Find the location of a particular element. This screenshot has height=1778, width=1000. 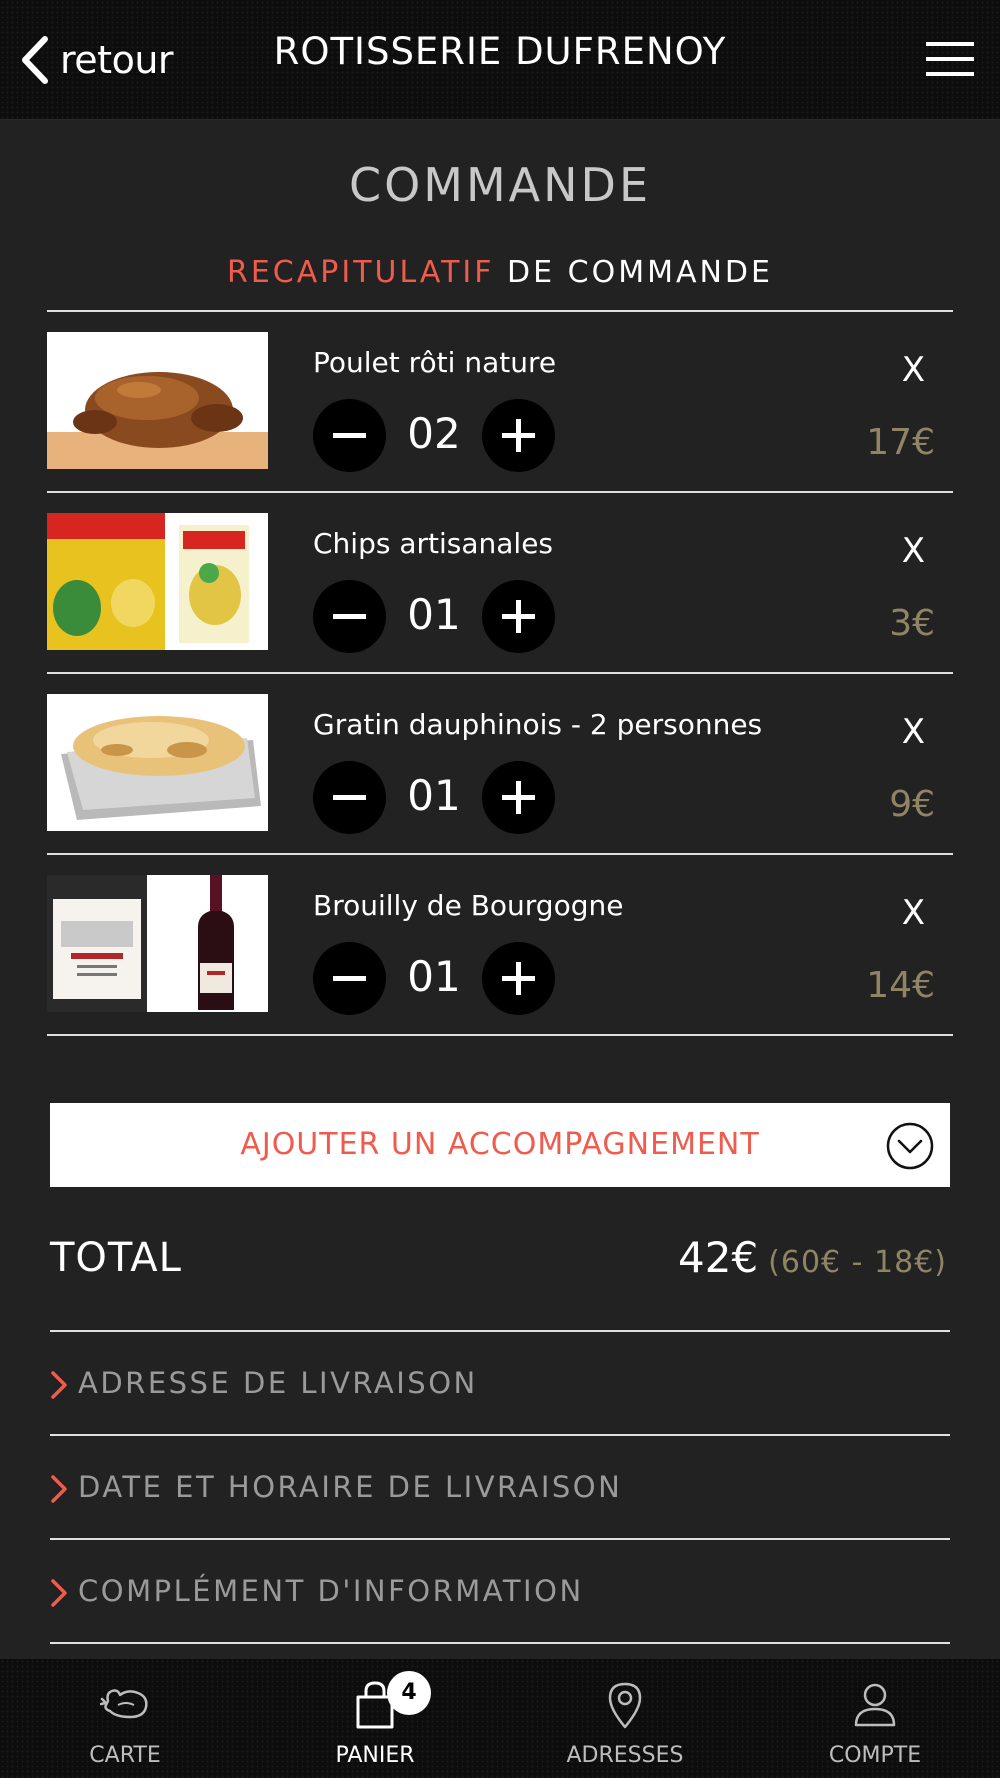

bottom-navigation: CARTE 4 PANIER ADRESSES COMPTE is located at coordinates (500, 1718).